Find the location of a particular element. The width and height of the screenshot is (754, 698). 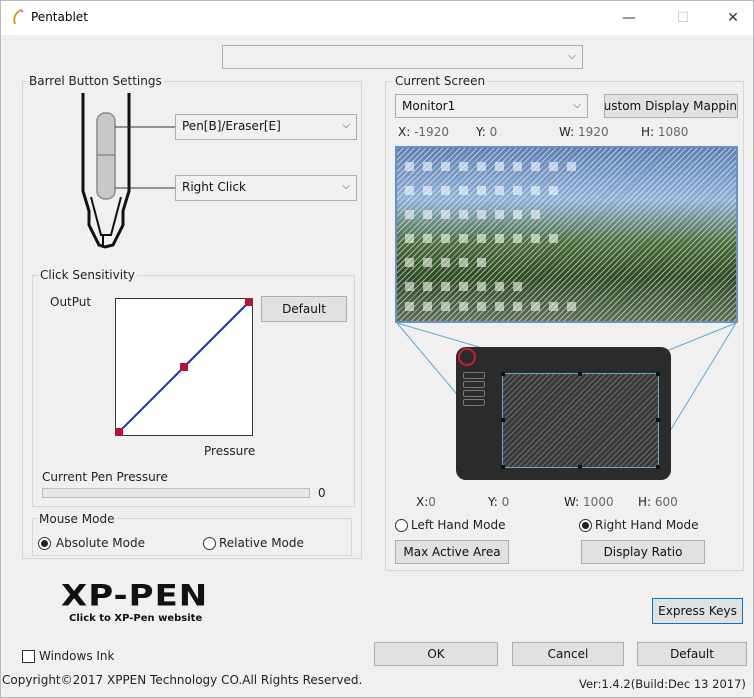

screen-y-readout: Y: 0 is located at coordinates (486, 132).